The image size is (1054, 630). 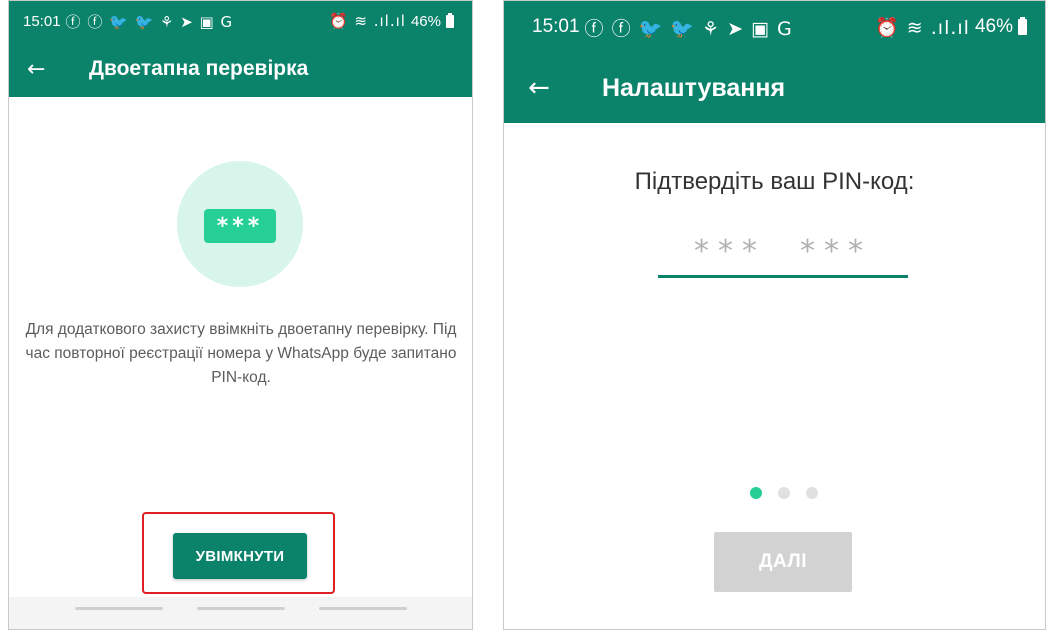 I want to click on app-bar: ← Налаштування, so click(x=774, y=88).